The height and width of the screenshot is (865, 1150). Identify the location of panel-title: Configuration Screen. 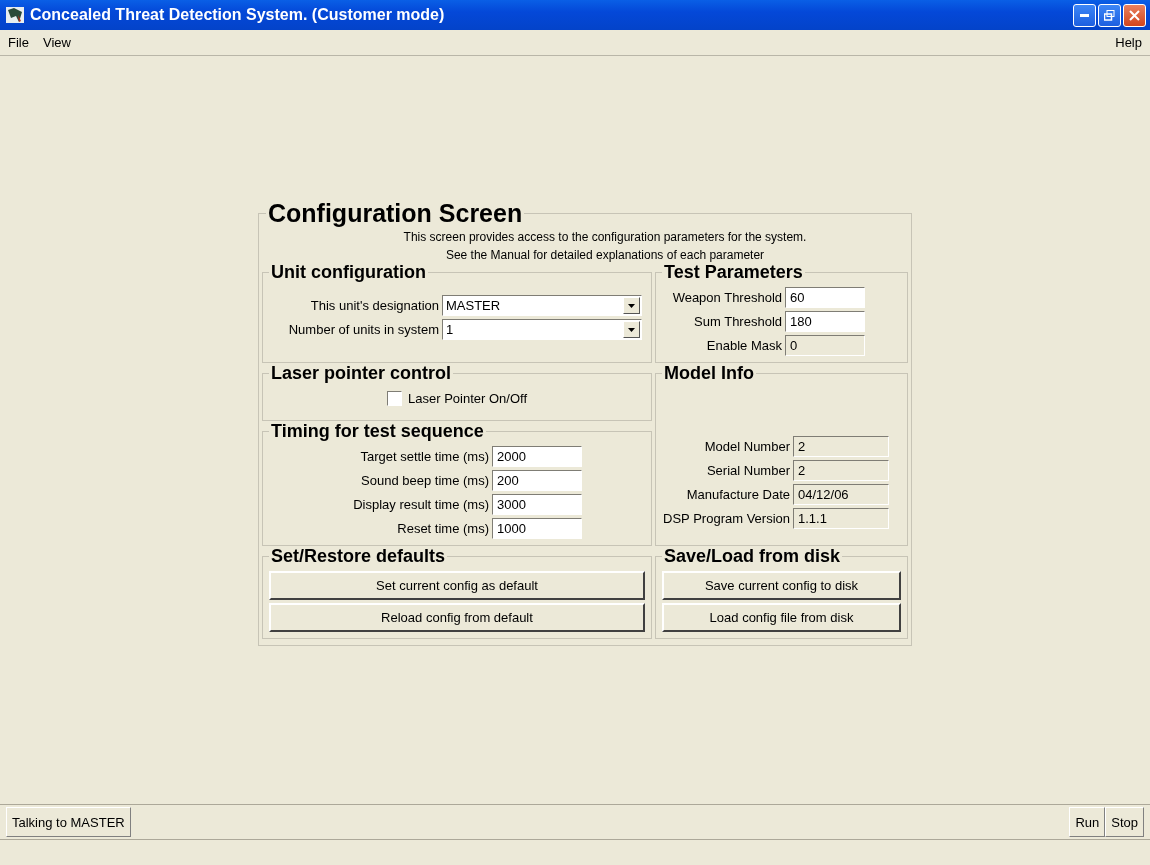
(395, 213).